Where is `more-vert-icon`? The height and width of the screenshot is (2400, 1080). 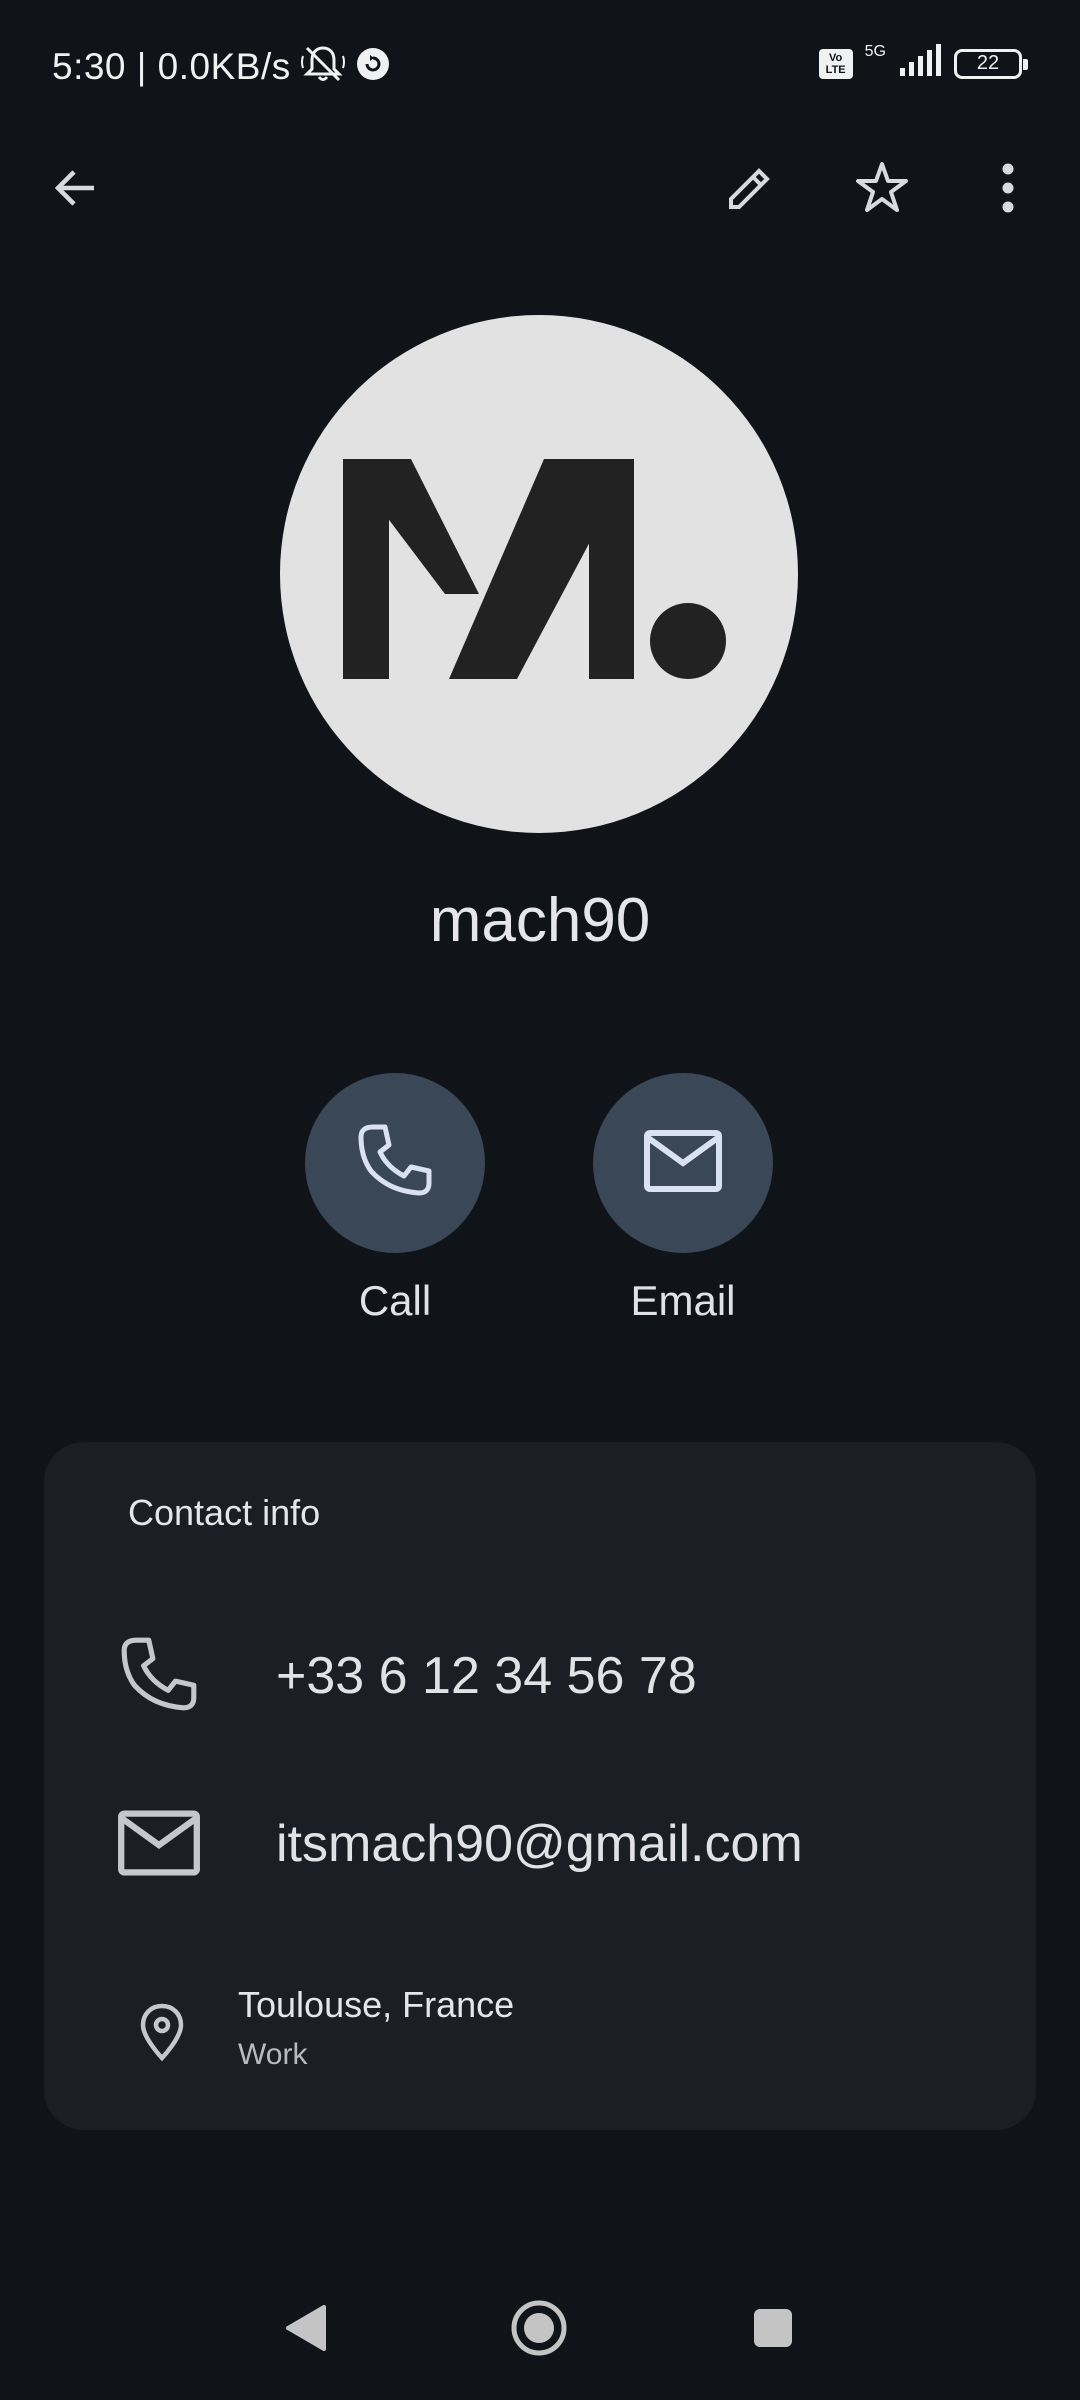 more-vert-icon is located at coordinates (1008, 190).